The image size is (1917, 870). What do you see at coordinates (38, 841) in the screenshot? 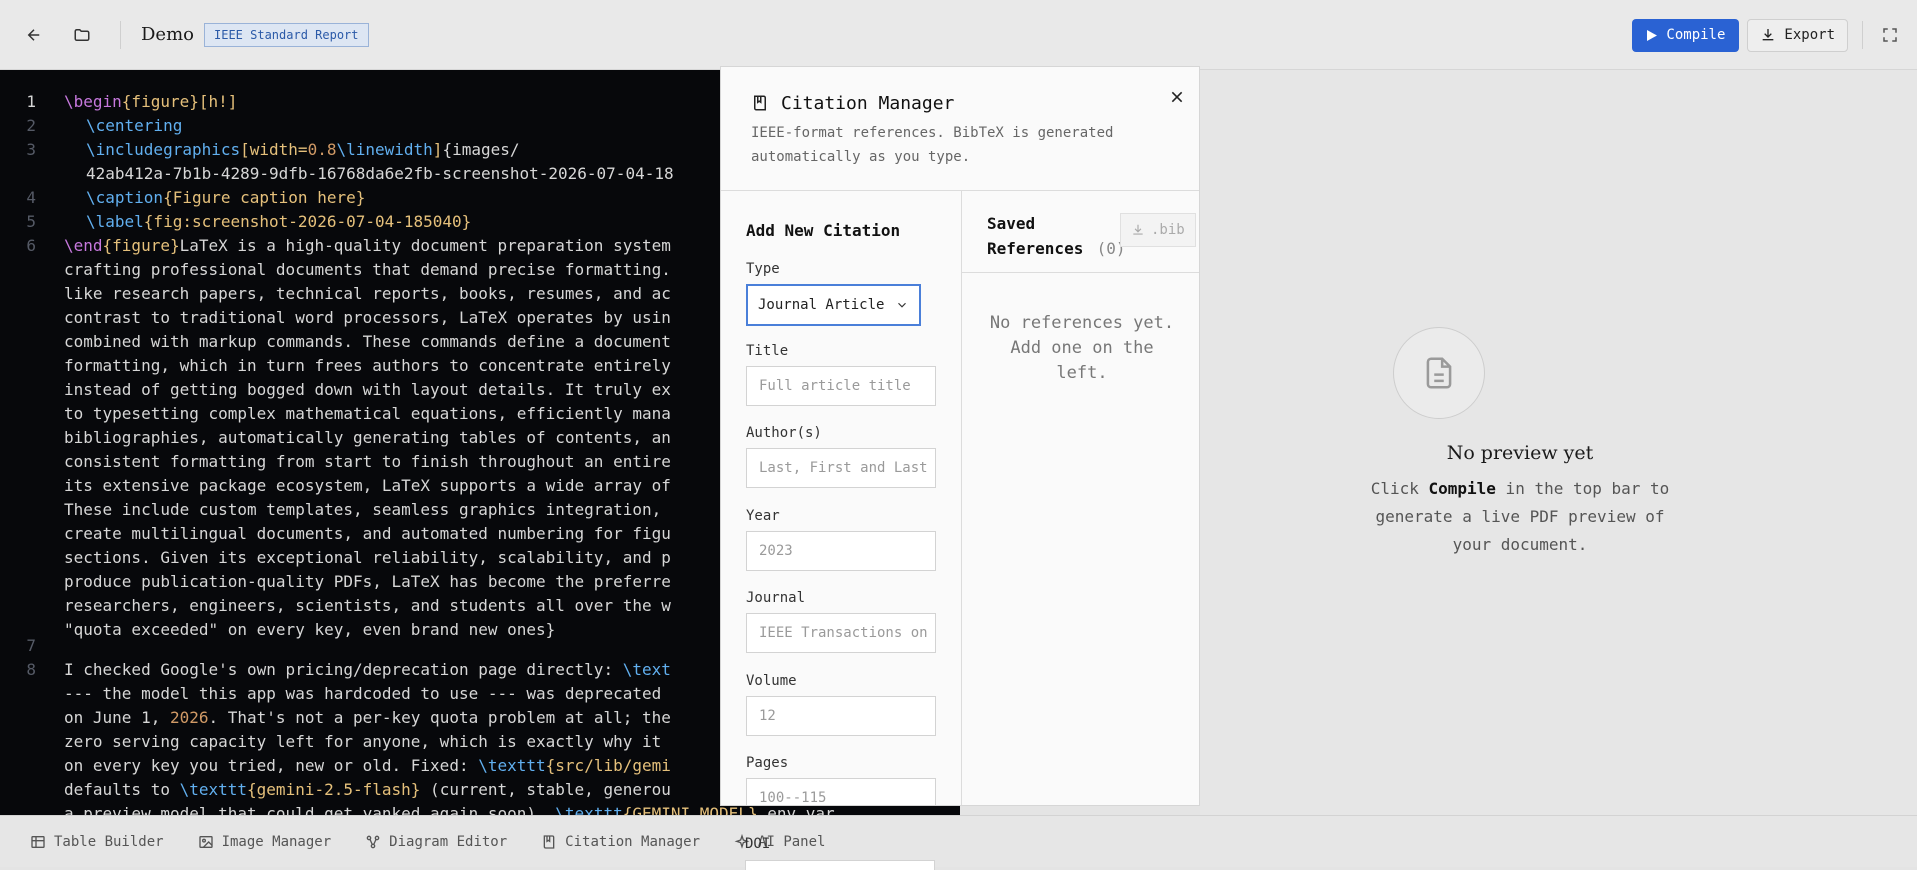
I see `table-icon` at bounding box center [38, 841].